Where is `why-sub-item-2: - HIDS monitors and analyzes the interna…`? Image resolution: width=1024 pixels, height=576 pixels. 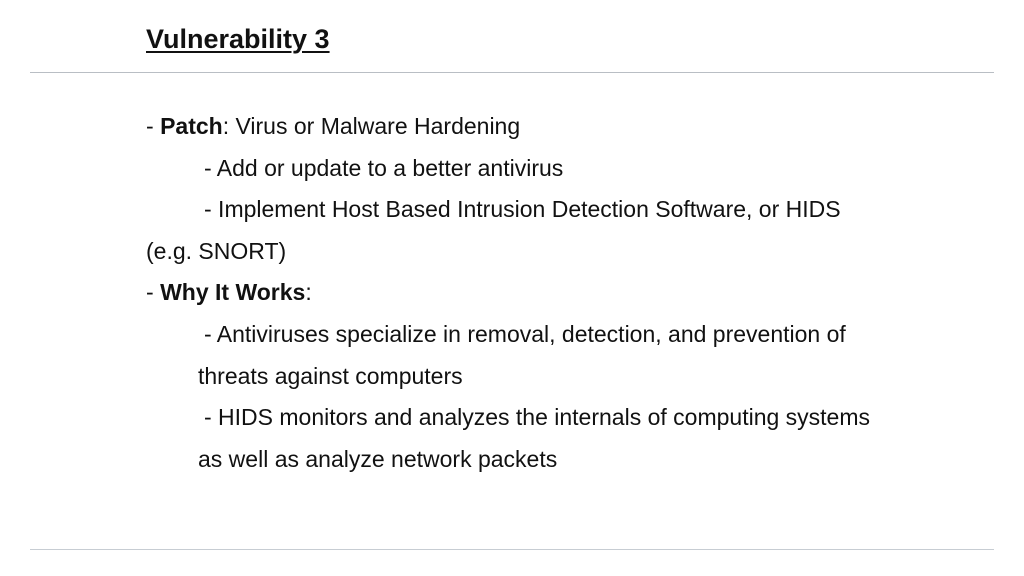 why-sub-item-2: - HIDS monitors and analyzes the interna… is located at coordinates (537, 417).